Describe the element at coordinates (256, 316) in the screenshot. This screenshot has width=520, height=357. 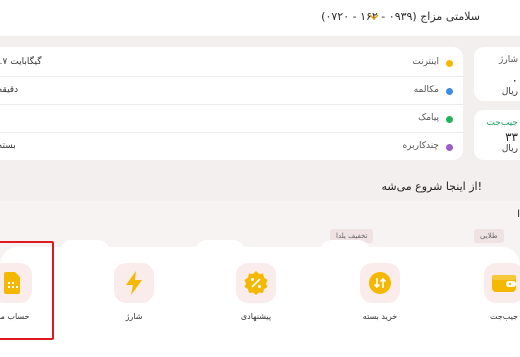
I see `feature-label: پیشنهادی` at that location.